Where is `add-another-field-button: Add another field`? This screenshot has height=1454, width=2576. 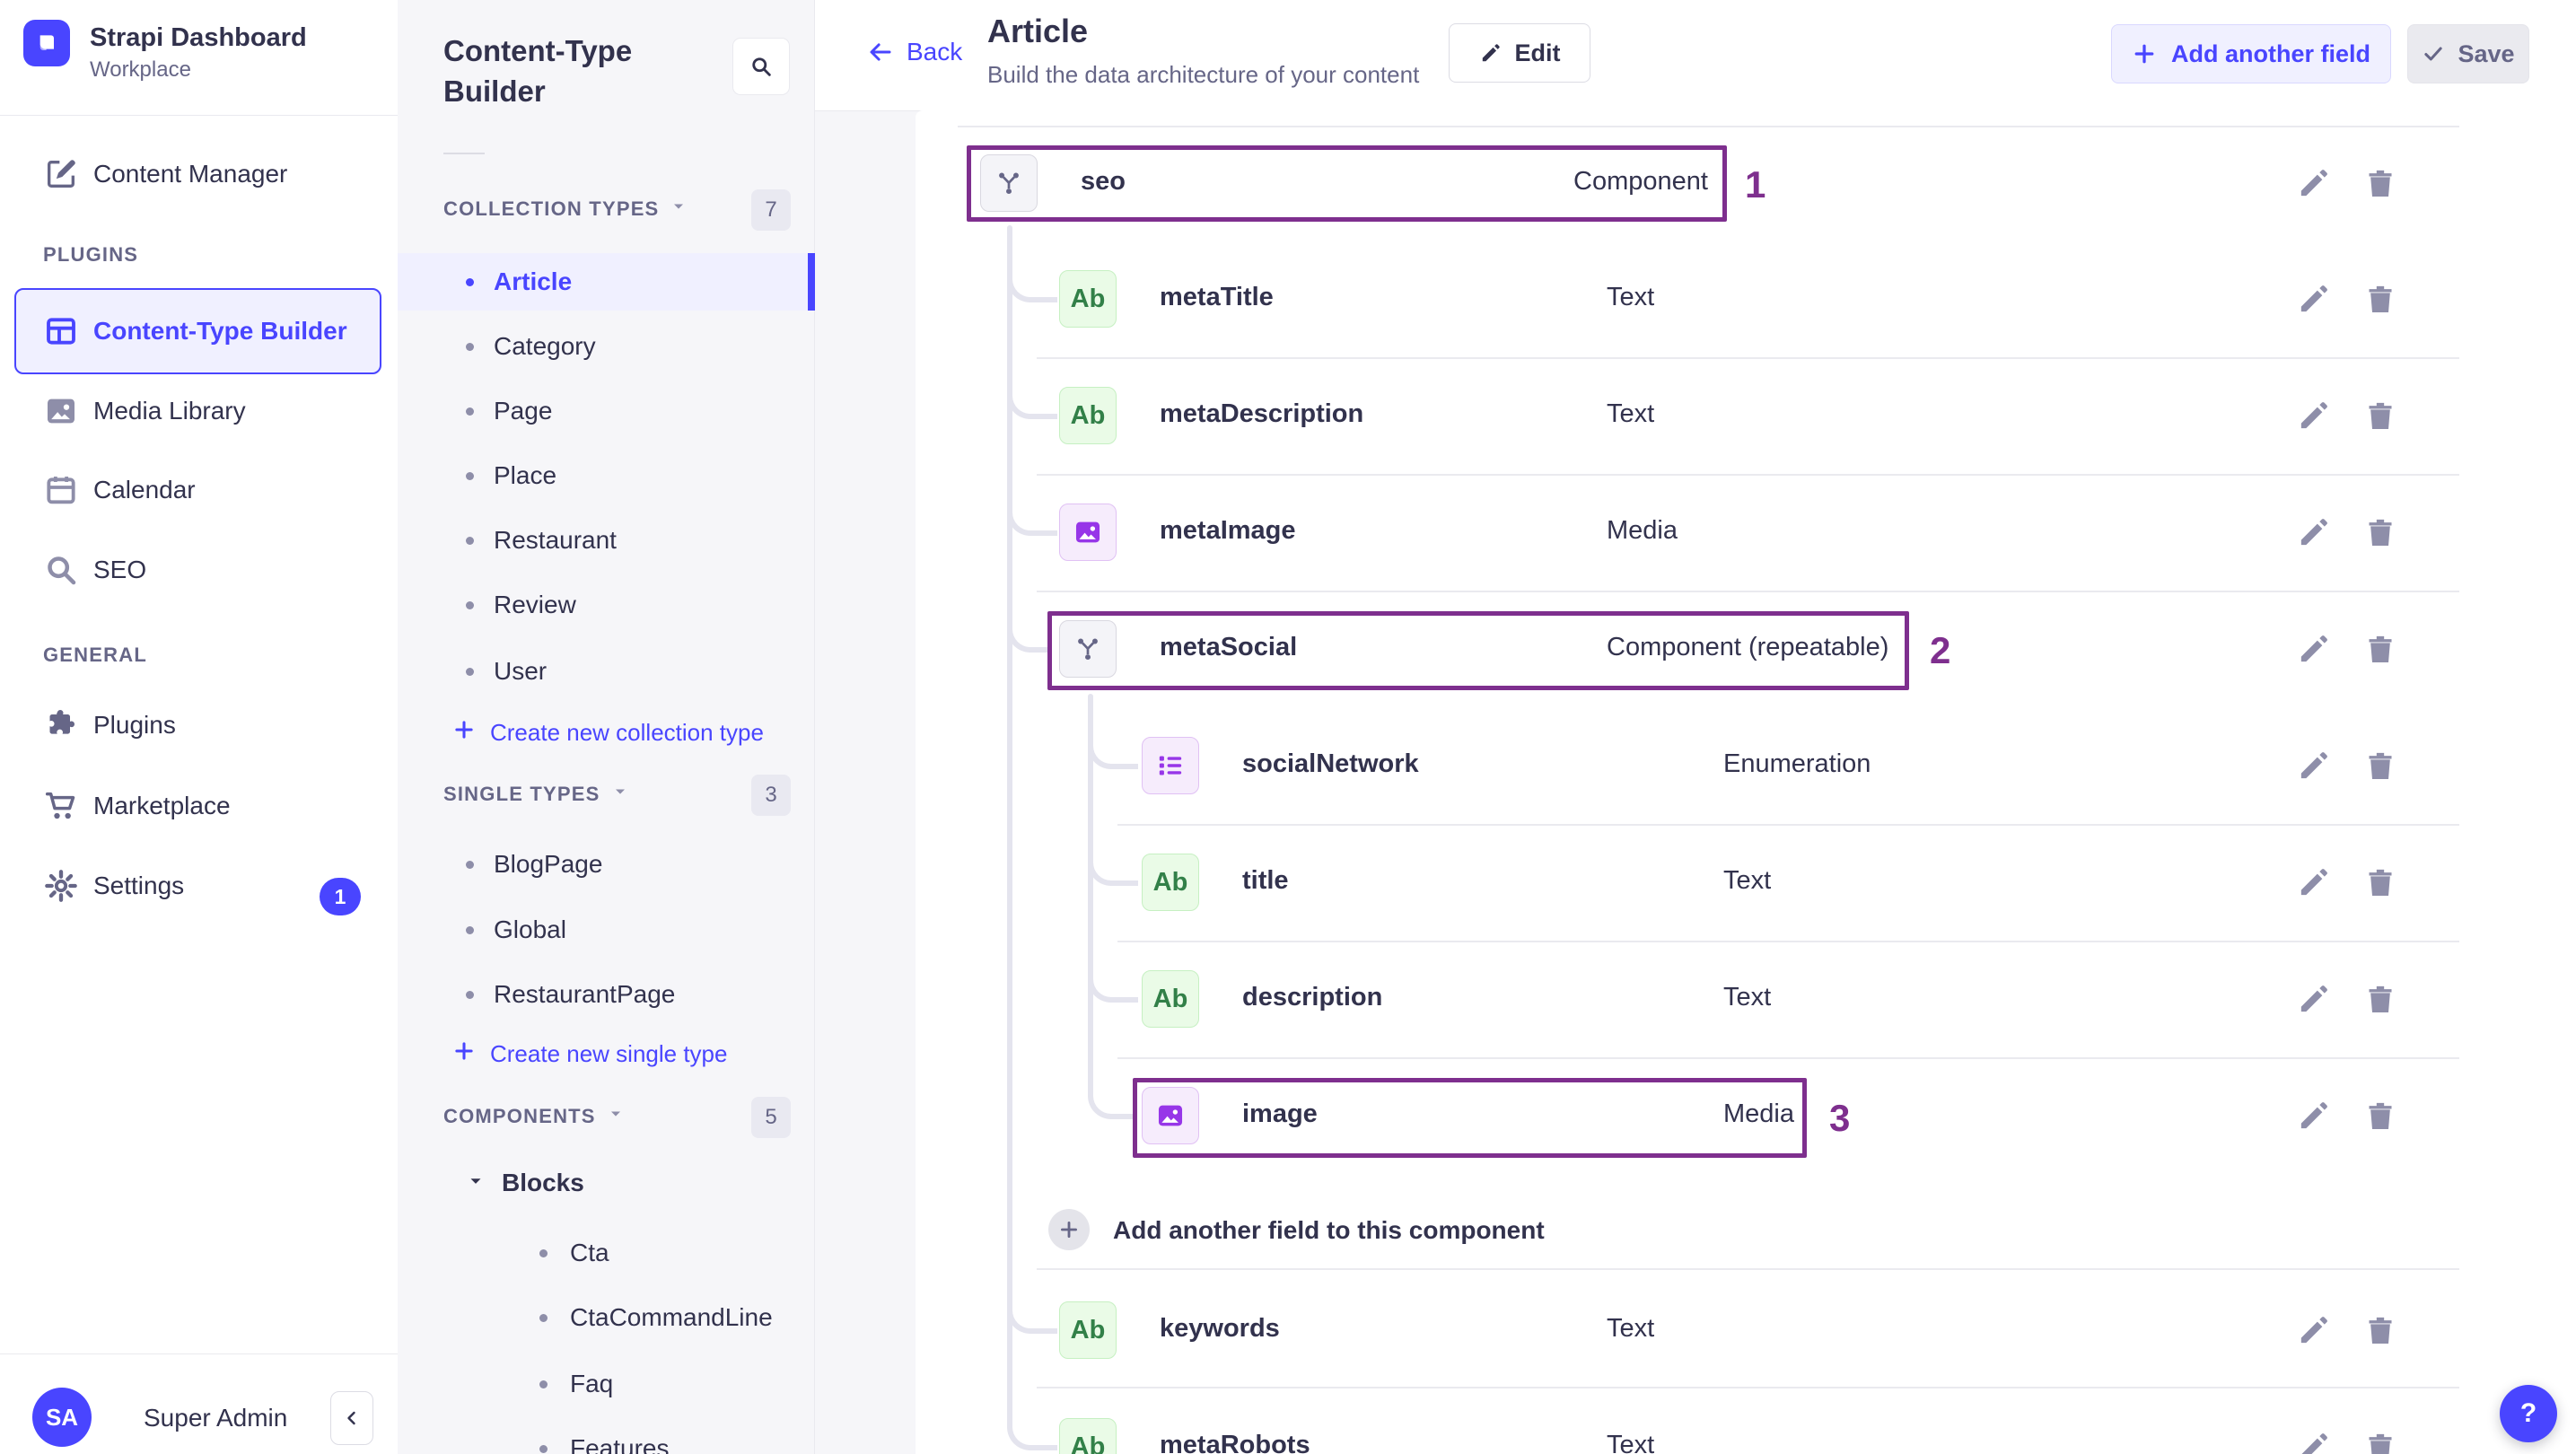 add-another-field-button: Add another field is located at coordinates (2251, 53).